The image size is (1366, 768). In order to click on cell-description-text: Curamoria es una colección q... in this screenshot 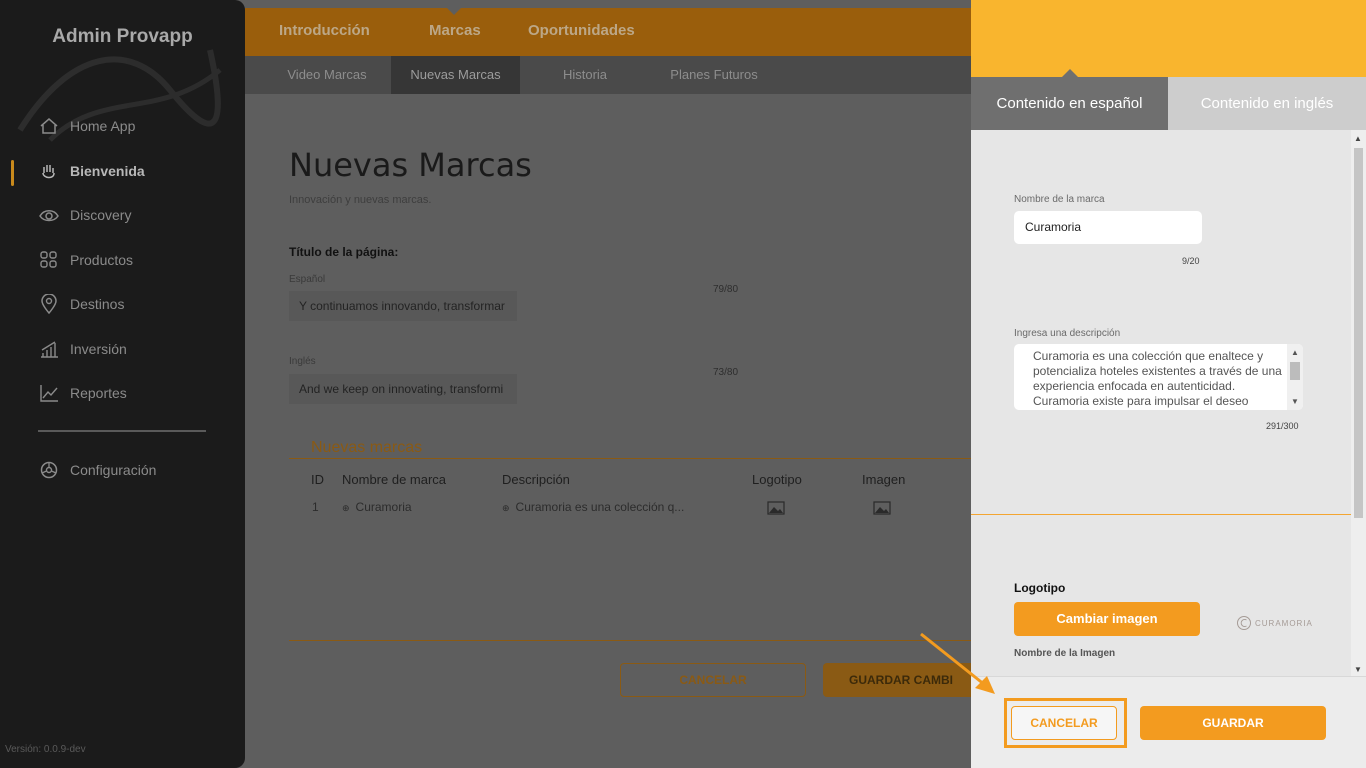, I will do `click(600, 507)`.